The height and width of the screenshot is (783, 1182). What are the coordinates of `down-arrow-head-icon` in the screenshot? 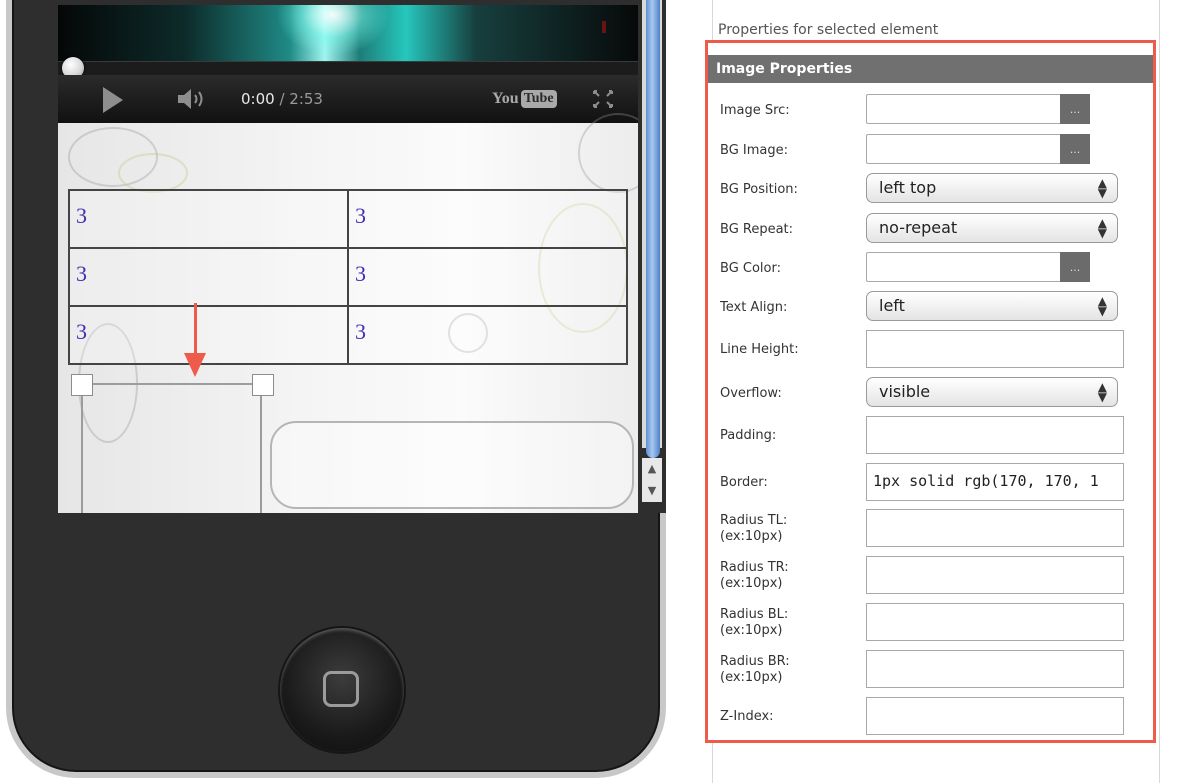 It's located at (195, 365).